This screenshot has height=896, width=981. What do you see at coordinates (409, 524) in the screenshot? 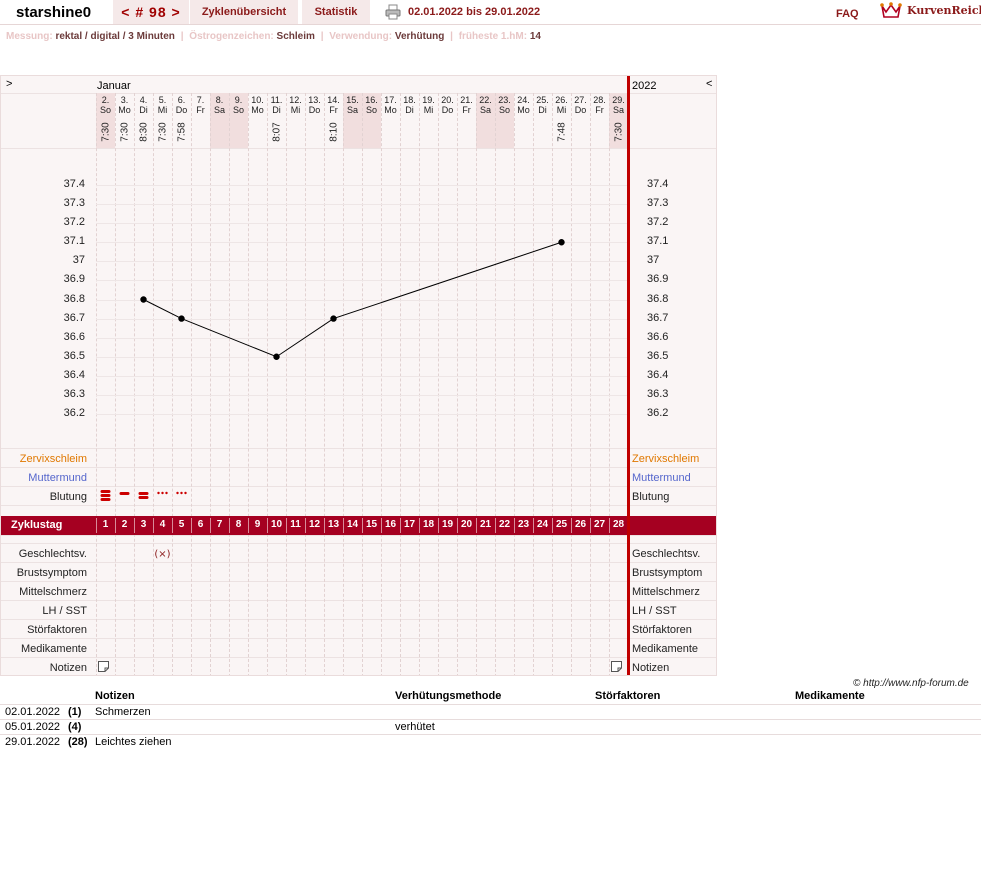
I see `cycle-day-number: 17` at bounding box center [409, 524].